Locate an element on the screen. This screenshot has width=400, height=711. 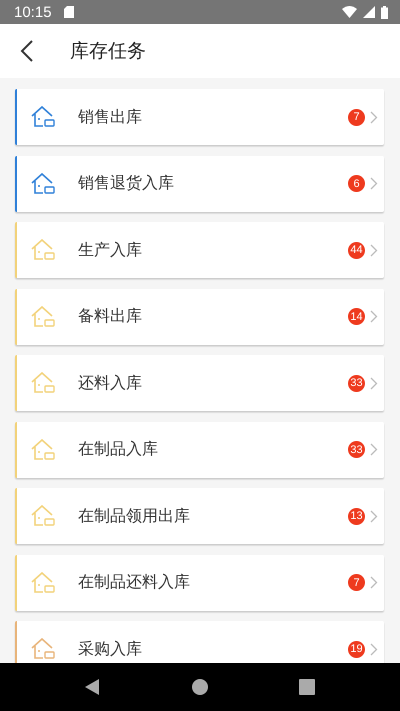
count-badge: 19 is located at coordinates (356, 649).